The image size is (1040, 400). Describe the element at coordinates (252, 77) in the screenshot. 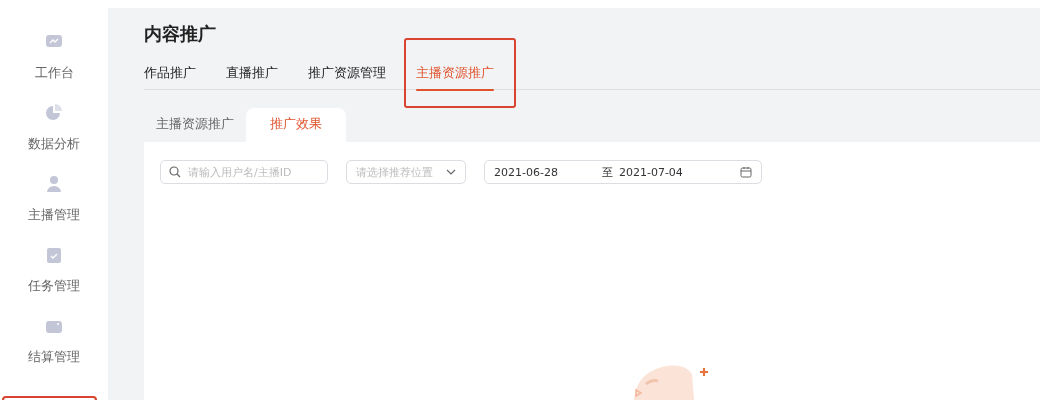

I see `tab: 直播推广` at that location.